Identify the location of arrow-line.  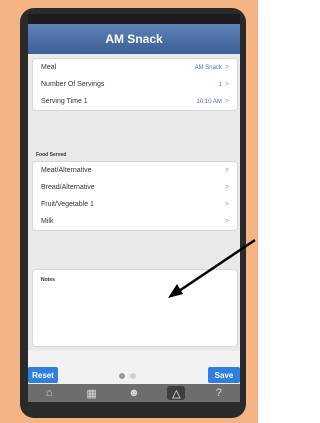
(215, 266).